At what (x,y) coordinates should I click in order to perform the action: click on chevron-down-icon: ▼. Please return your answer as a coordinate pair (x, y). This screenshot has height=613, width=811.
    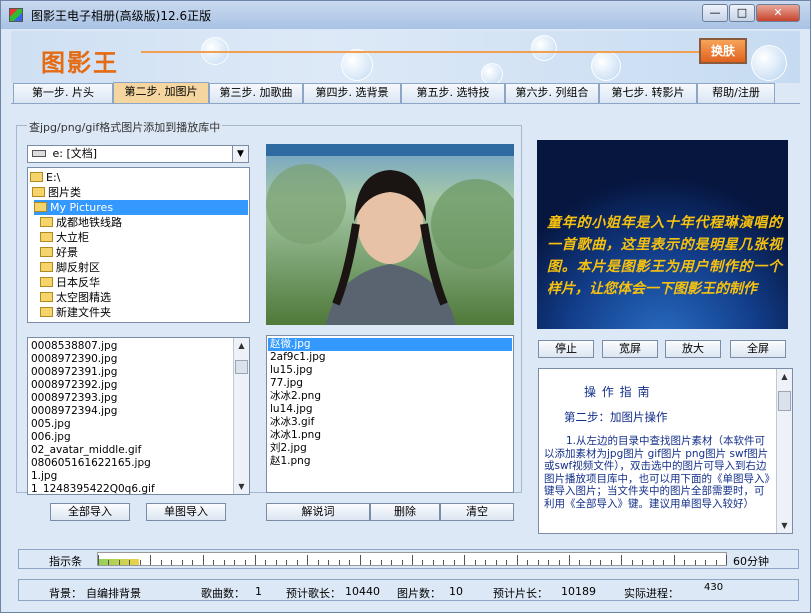
    Looking at the image, I should click on (240, 154).